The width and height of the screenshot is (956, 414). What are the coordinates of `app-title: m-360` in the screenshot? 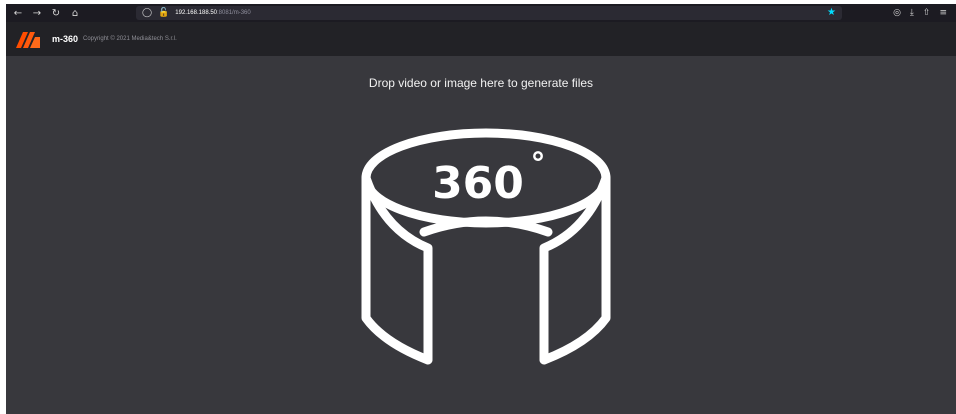 It's located at (65, 39).